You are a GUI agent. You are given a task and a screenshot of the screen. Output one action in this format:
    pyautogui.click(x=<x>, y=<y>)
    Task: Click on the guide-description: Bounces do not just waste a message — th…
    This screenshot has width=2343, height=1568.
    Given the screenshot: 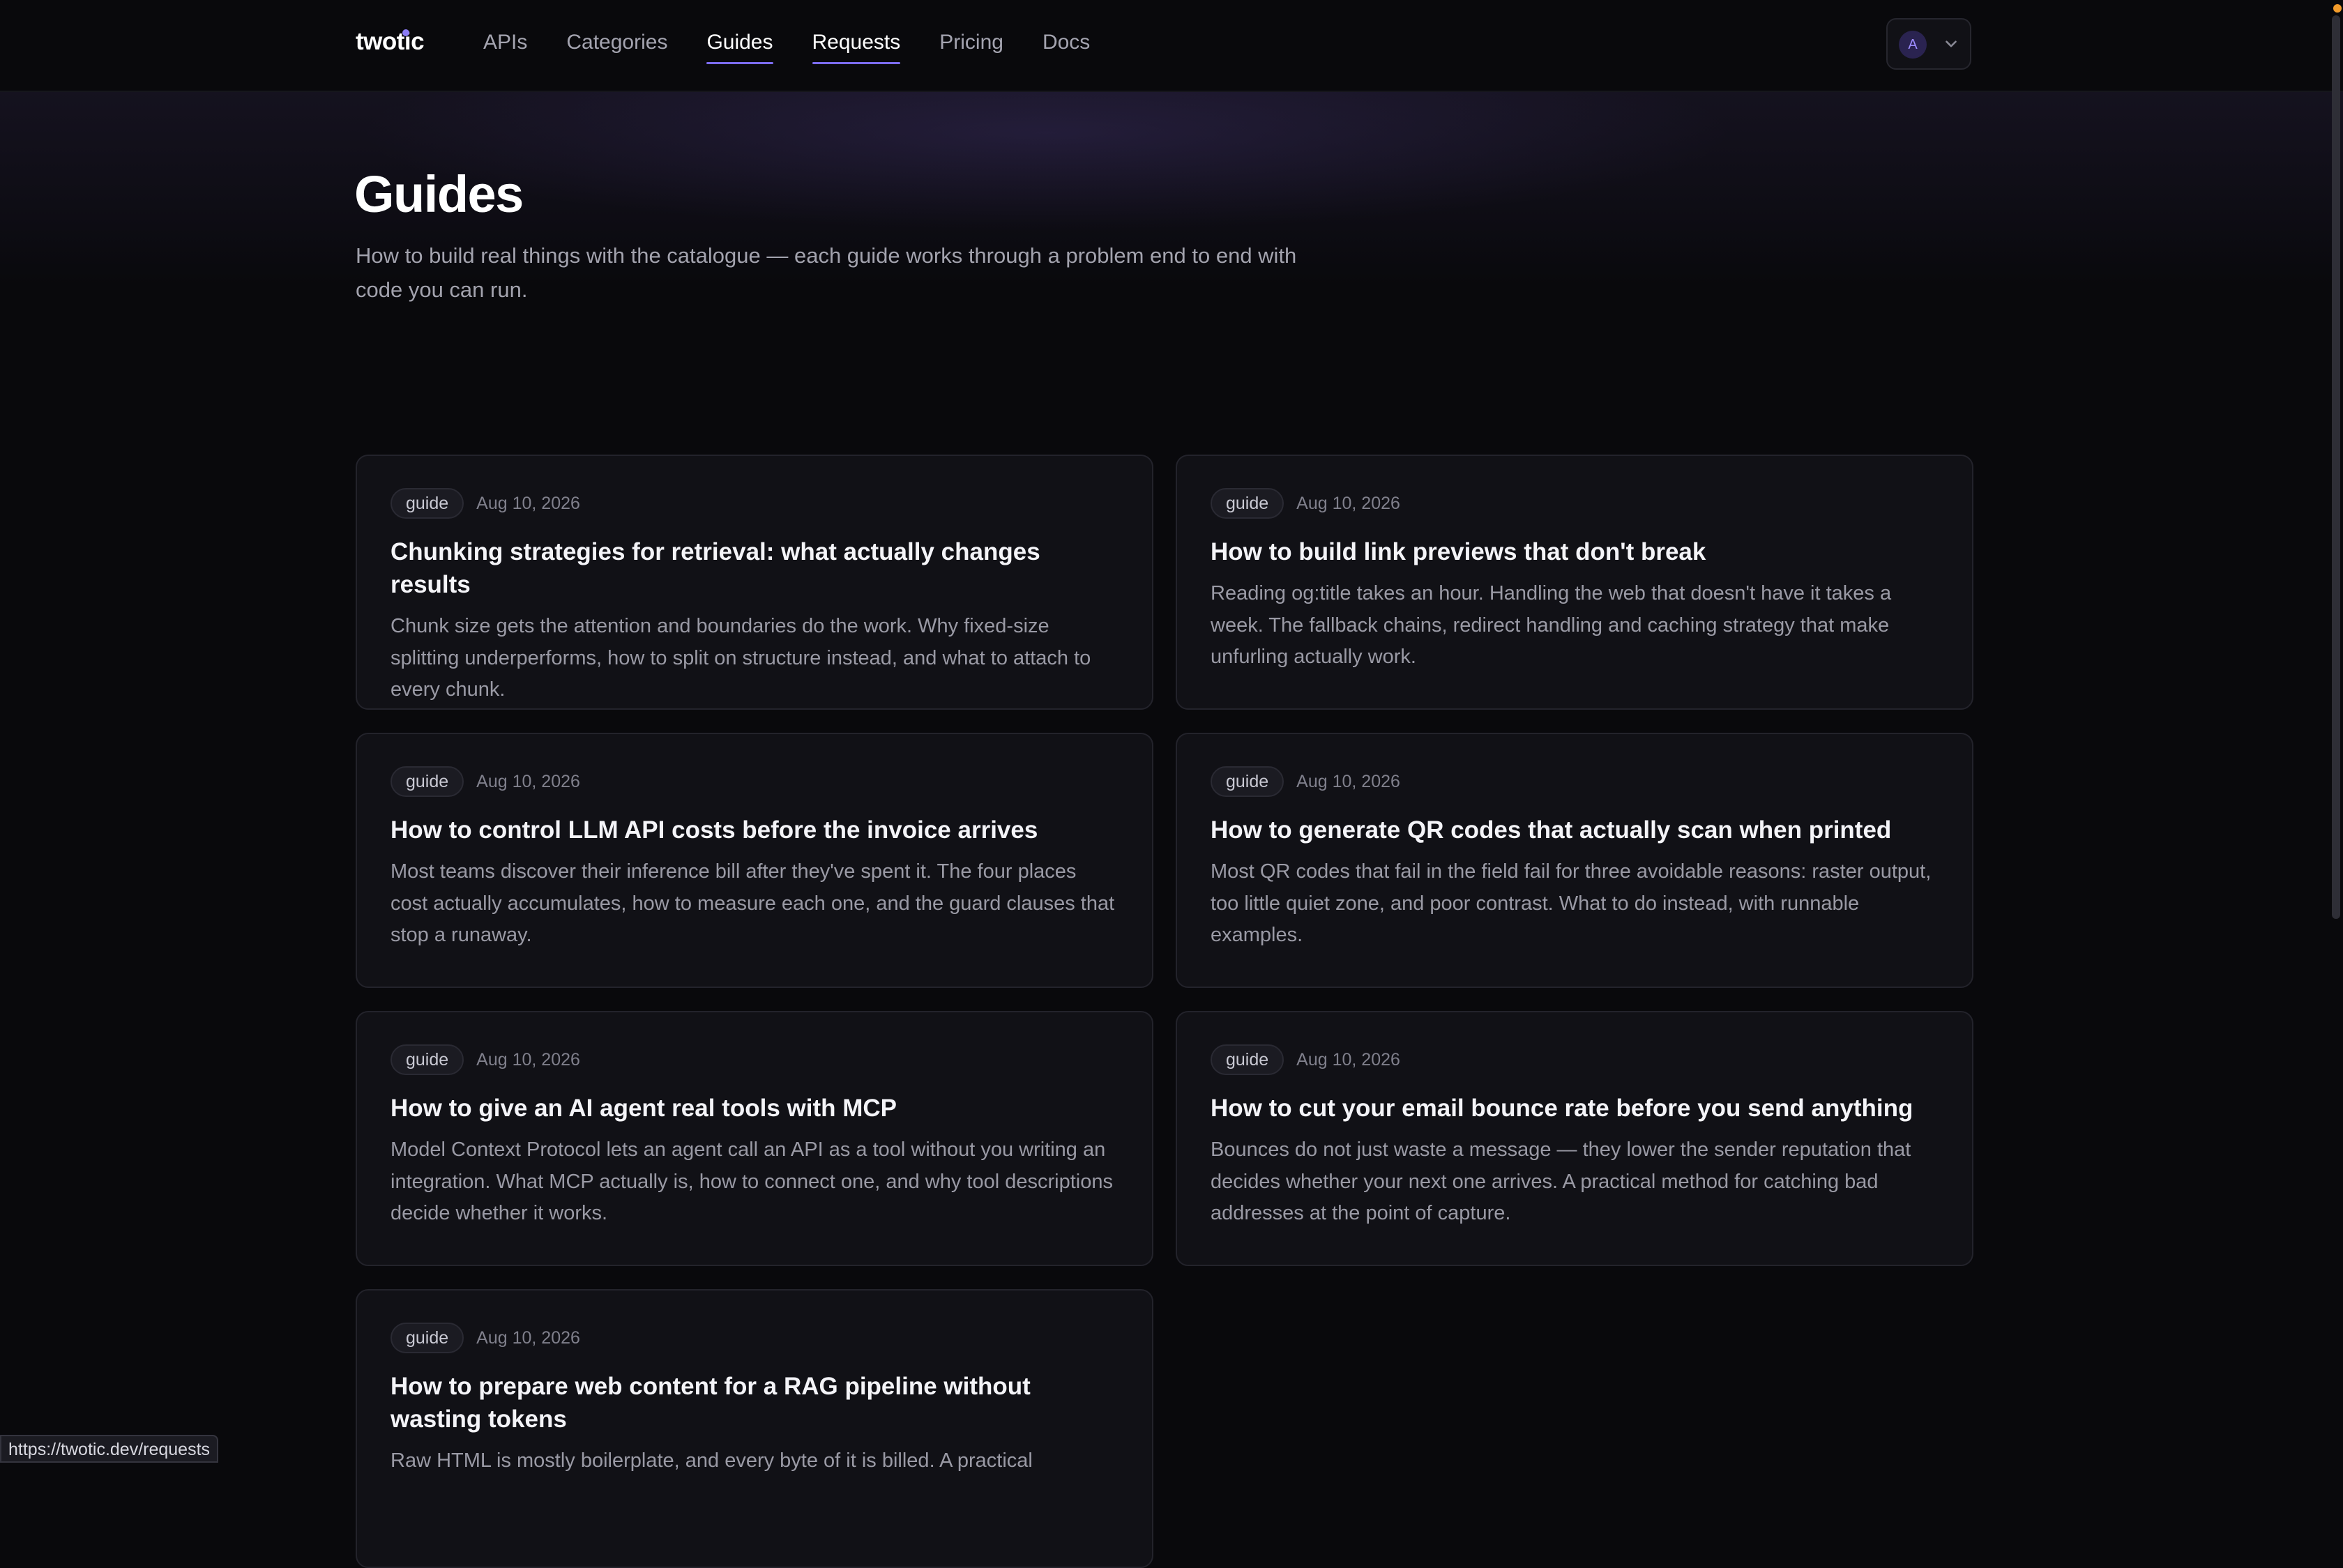 What is the action you would take?
    pyautogui.click(x=1561, y=1181)
    